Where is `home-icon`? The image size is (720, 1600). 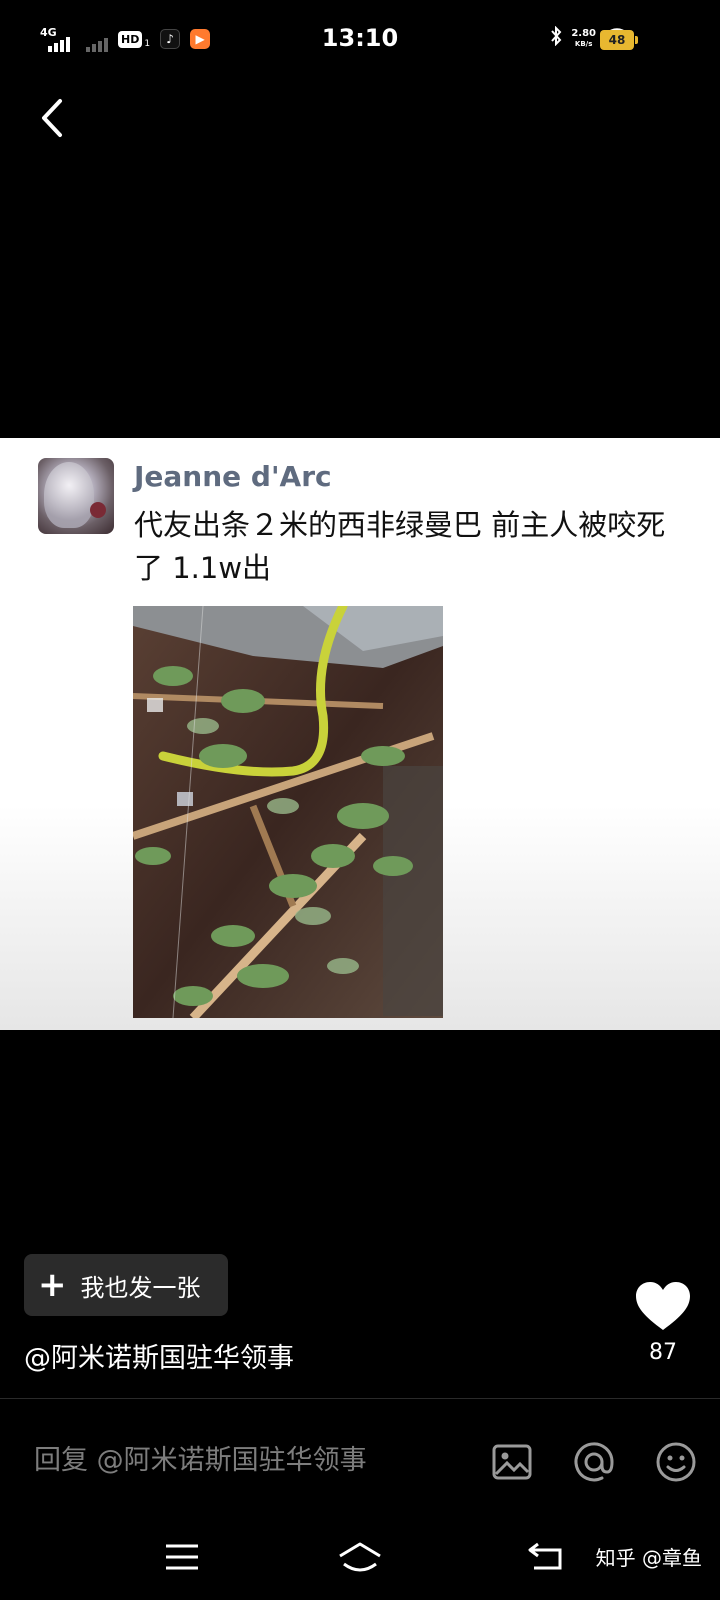
home-icon is located at coordinates (358, 1558).